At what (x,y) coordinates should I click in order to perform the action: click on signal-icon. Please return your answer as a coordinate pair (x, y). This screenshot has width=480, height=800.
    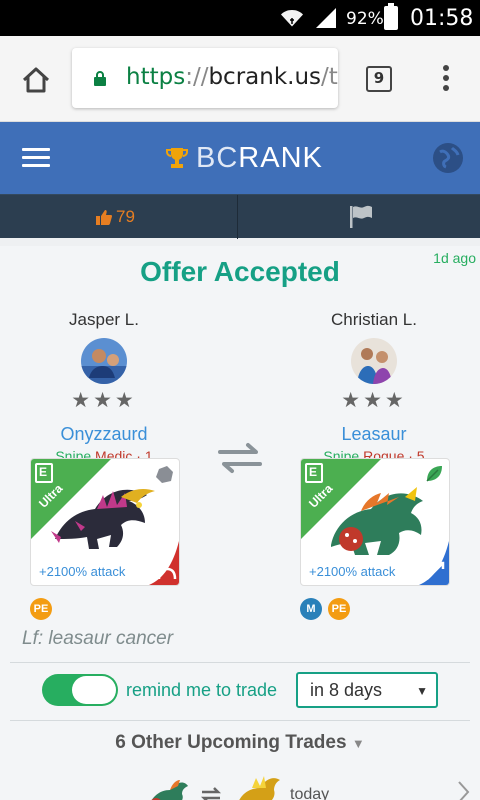
    Looking at the image, I should click on (326, 18).